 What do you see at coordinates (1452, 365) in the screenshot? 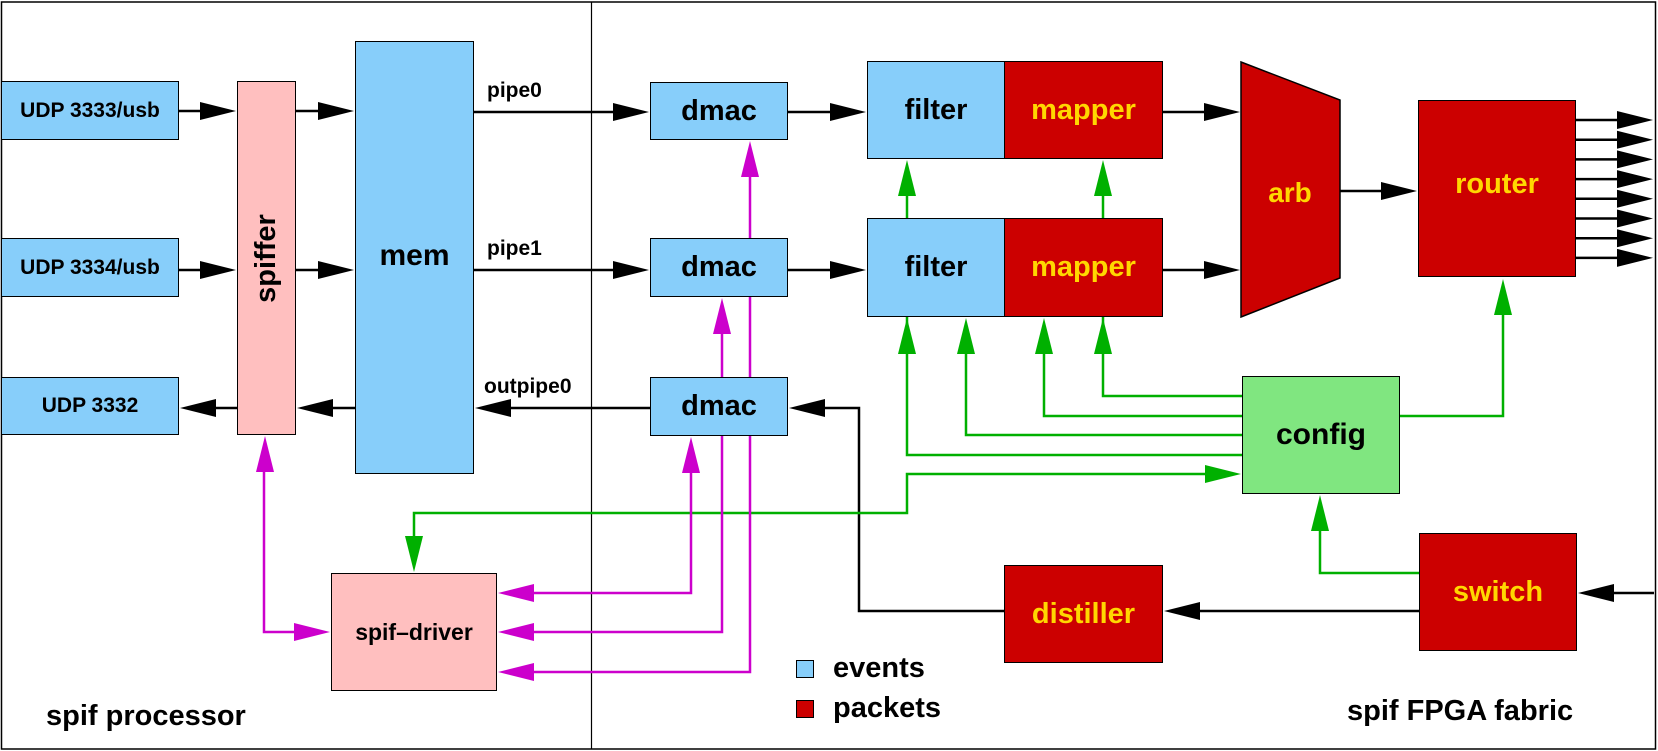
I see `ctrl-config-router` at bounding box center [1452, 365].